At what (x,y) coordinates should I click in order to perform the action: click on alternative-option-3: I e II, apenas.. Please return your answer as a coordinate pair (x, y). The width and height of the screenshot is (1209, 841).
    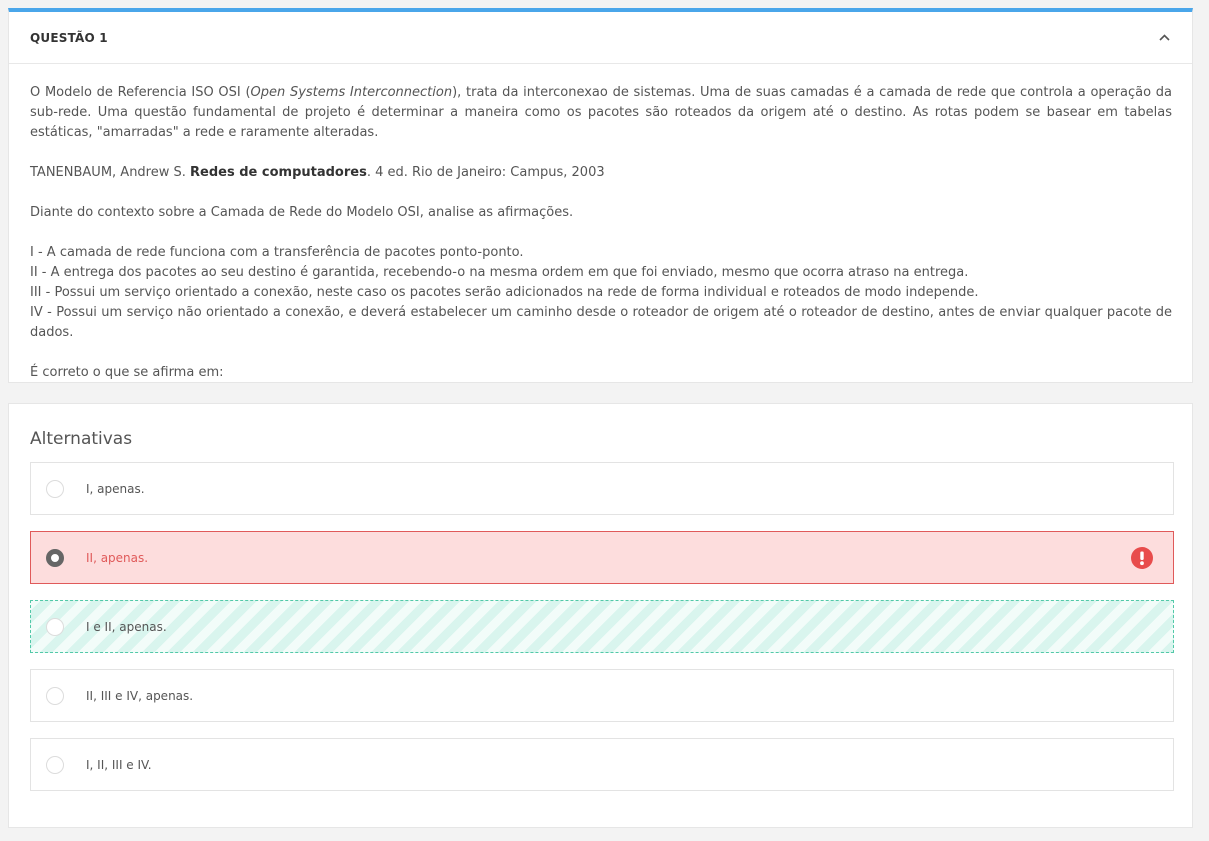
    Looking at the image, I should click on (602, 626).